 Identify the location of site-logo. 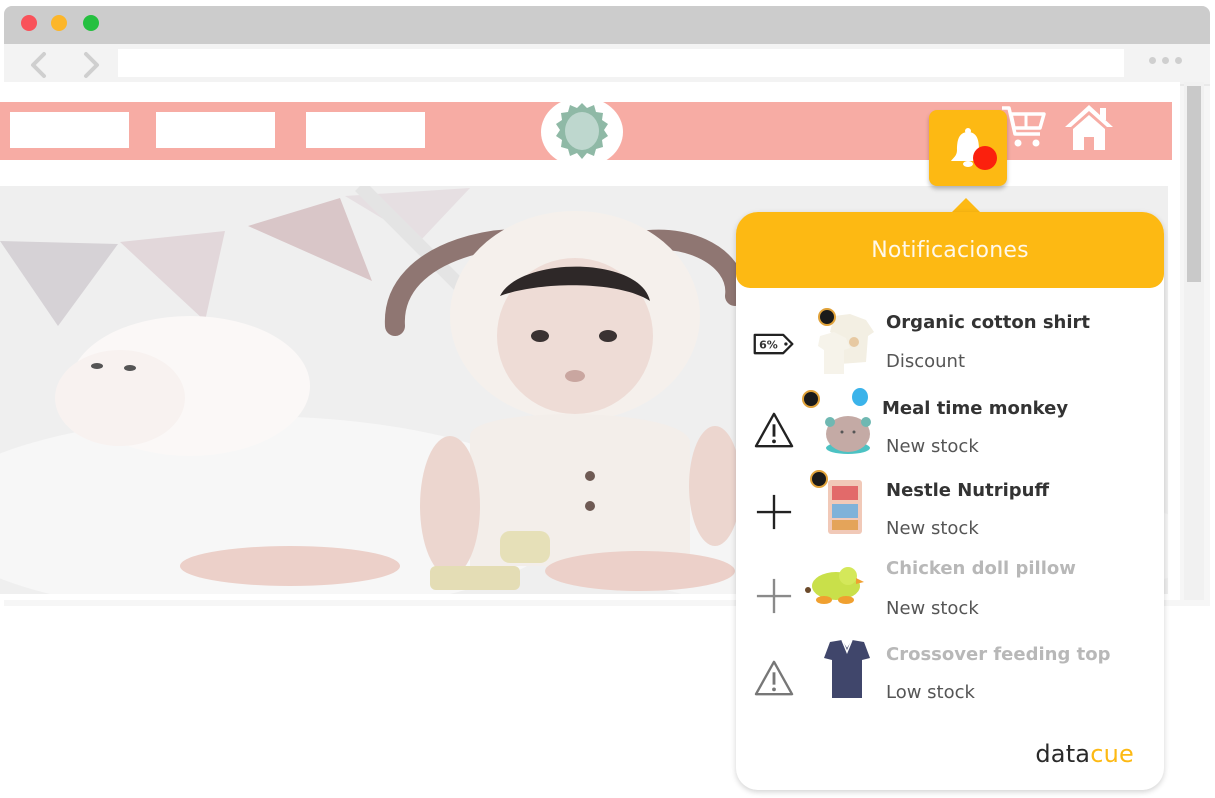
(582, 132).